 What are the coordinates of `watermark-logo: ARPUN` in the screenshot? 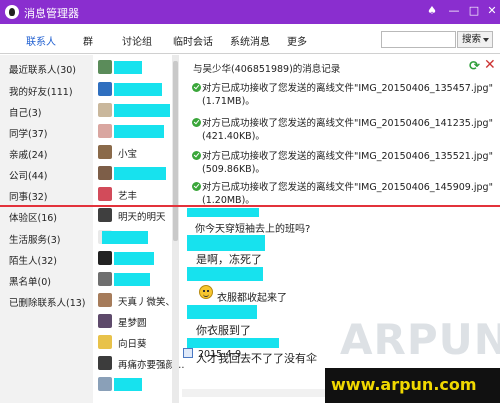 It's located at (420, 339).